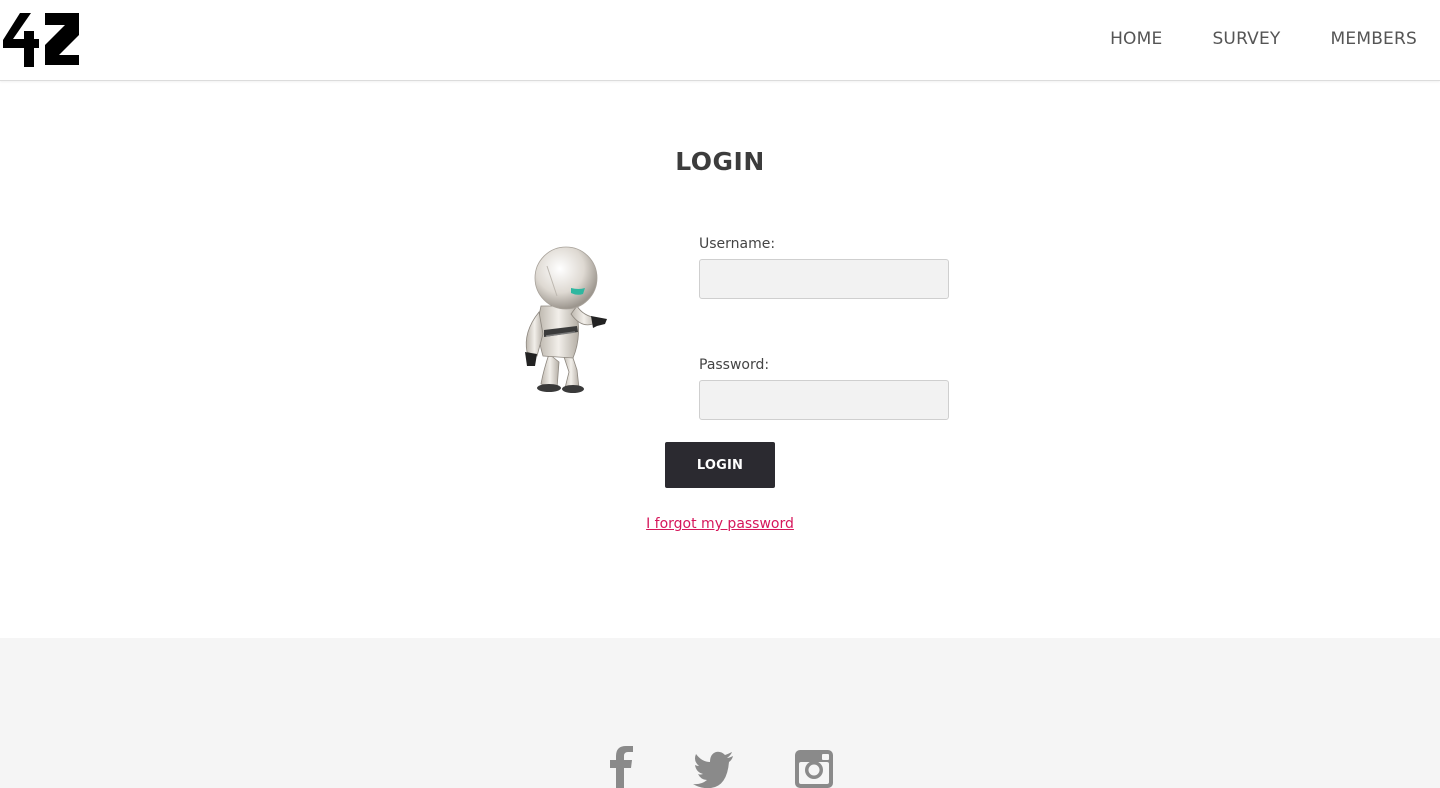  What do you see at coordinates (734, 365) in the screenshot?
I see `password-label: Password:` at bounding box center [734, 365].